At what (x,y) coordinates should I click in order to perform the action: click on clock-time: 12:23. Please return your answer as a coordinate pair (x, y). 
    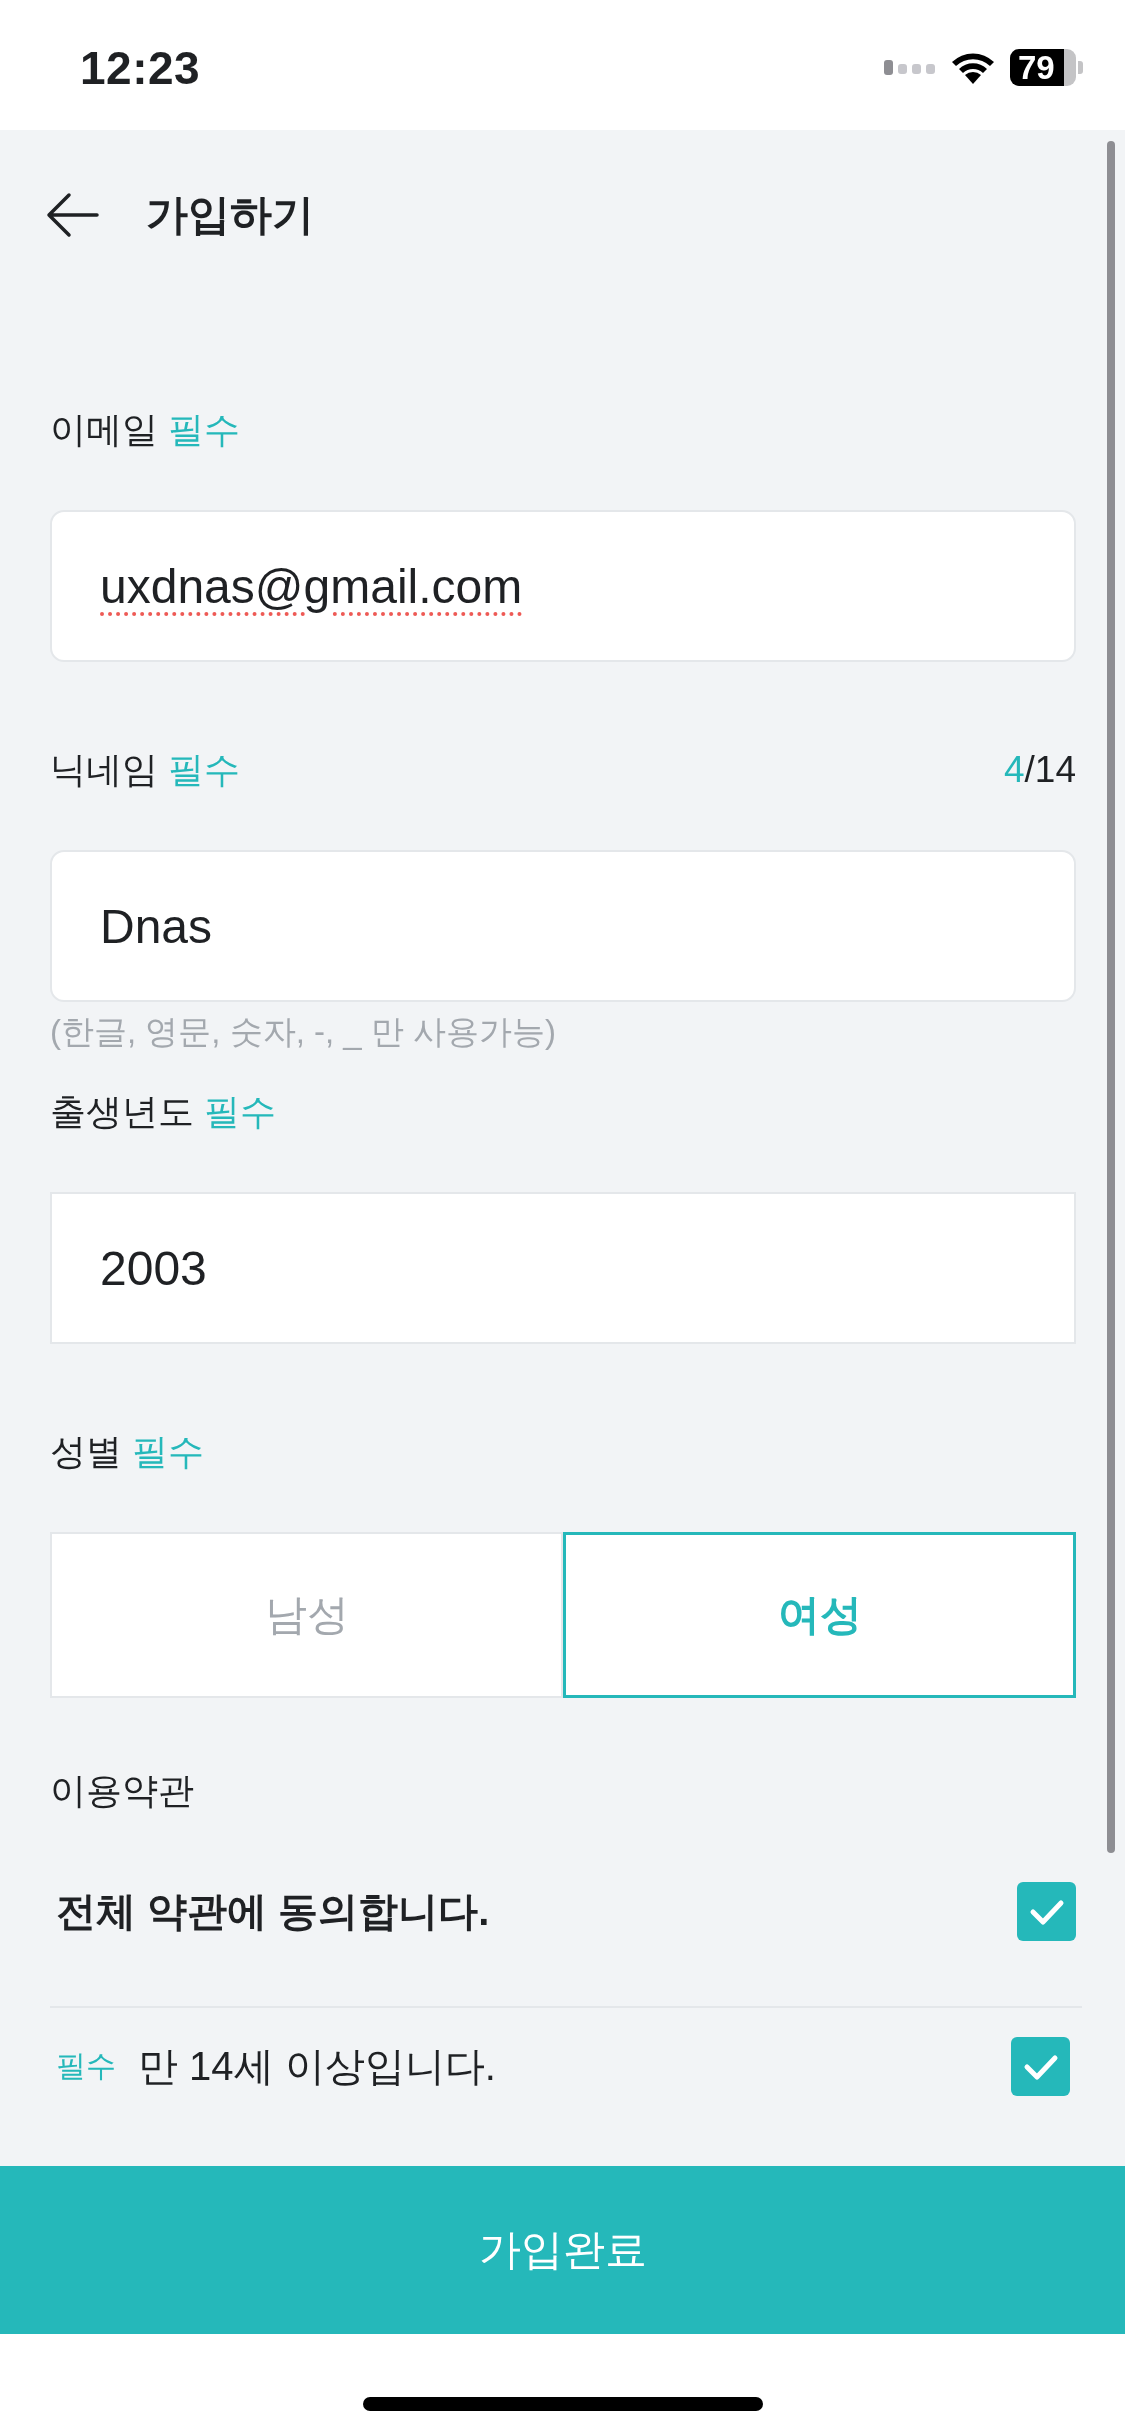
    Looking at the image, I should click on (140, 68).